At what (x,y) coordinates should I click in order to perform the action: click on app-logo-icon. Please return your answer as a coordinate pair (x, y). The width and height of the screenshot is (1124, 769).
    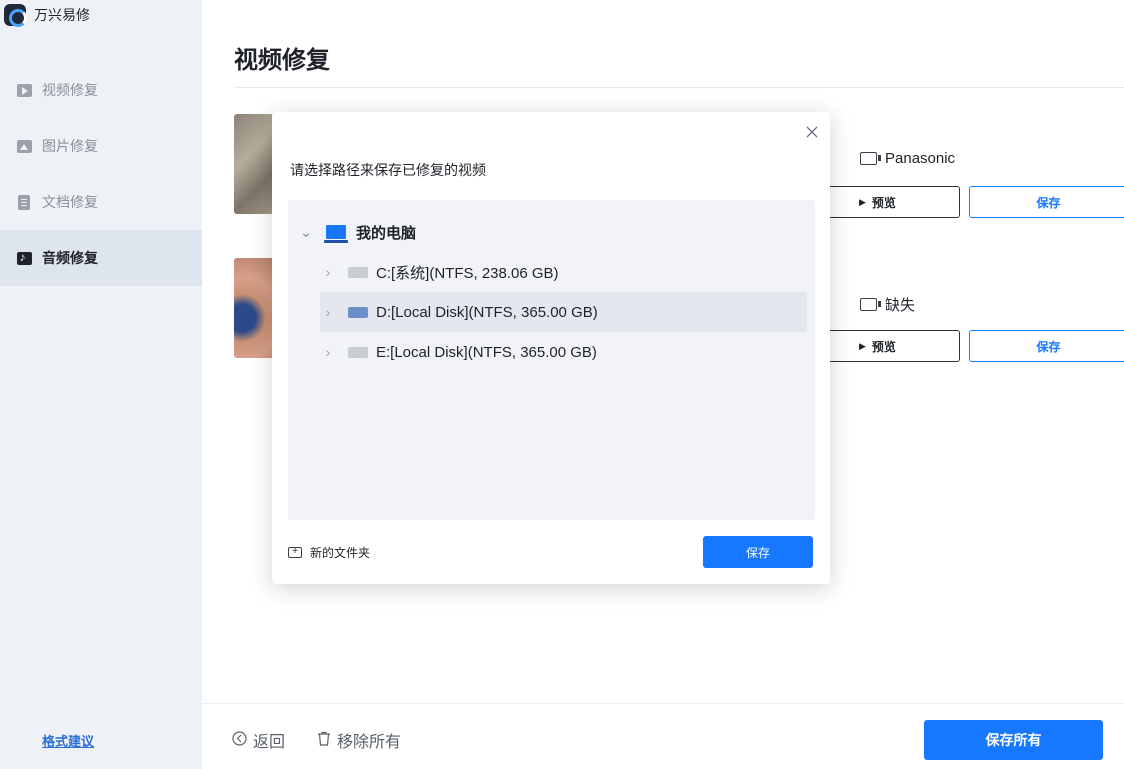
    Looking at the image, I should click on (15, 15).